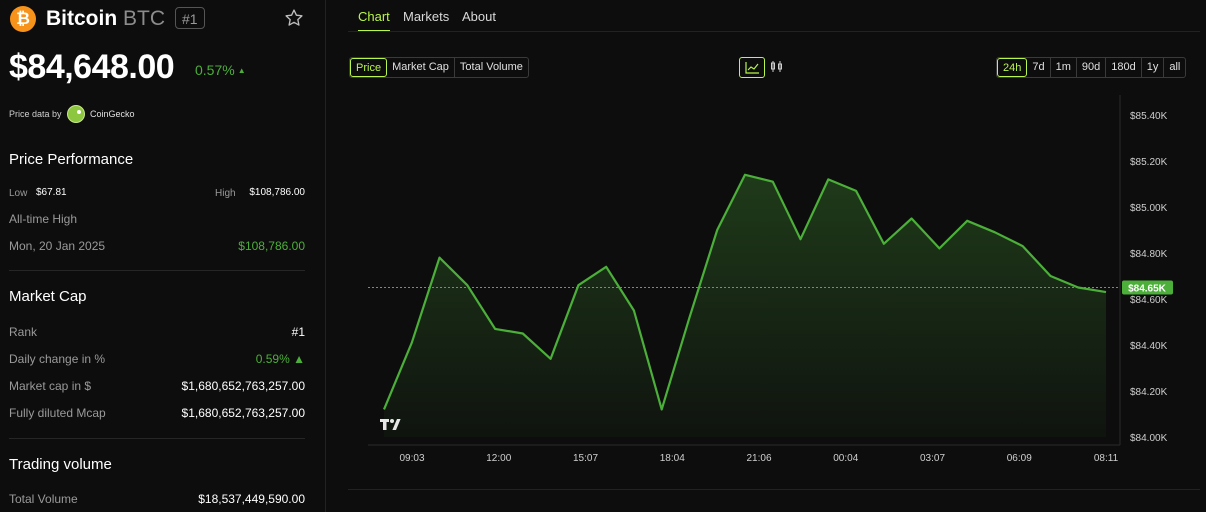  Describe the element at coordinates (411, 458) in the screenshot. I see `x-tick-label: 09:03` at that location.